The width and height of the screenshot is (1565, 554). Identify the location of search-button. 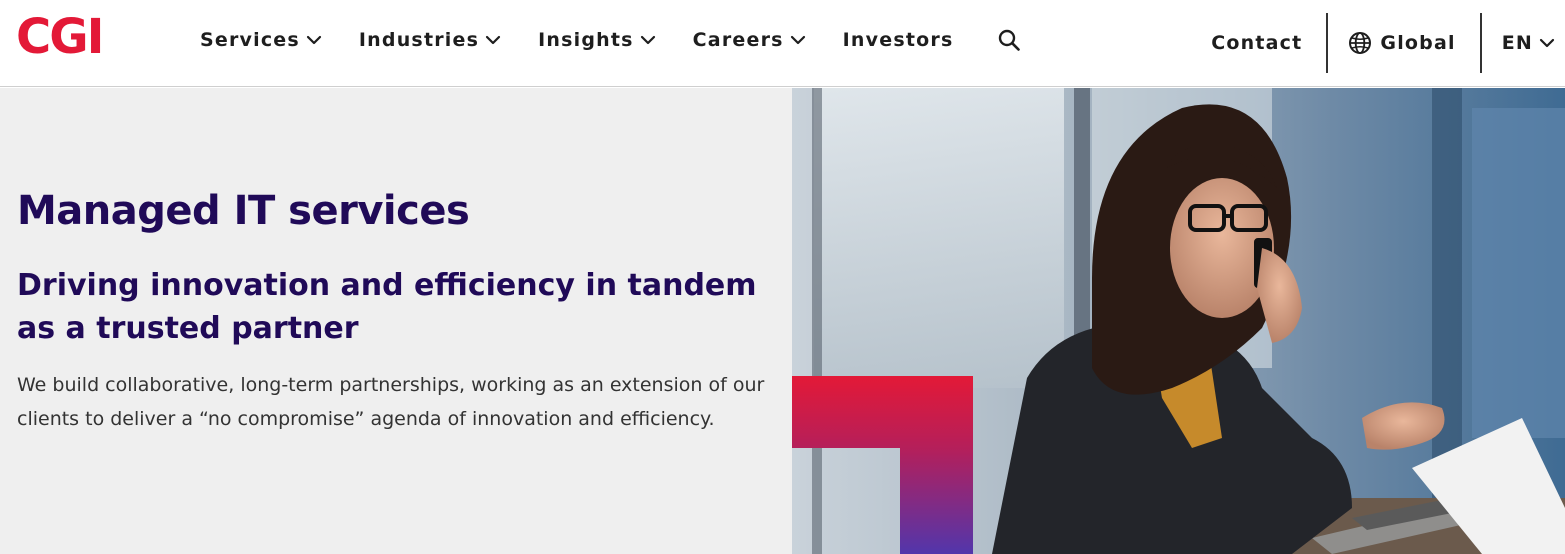
(1009, 40).